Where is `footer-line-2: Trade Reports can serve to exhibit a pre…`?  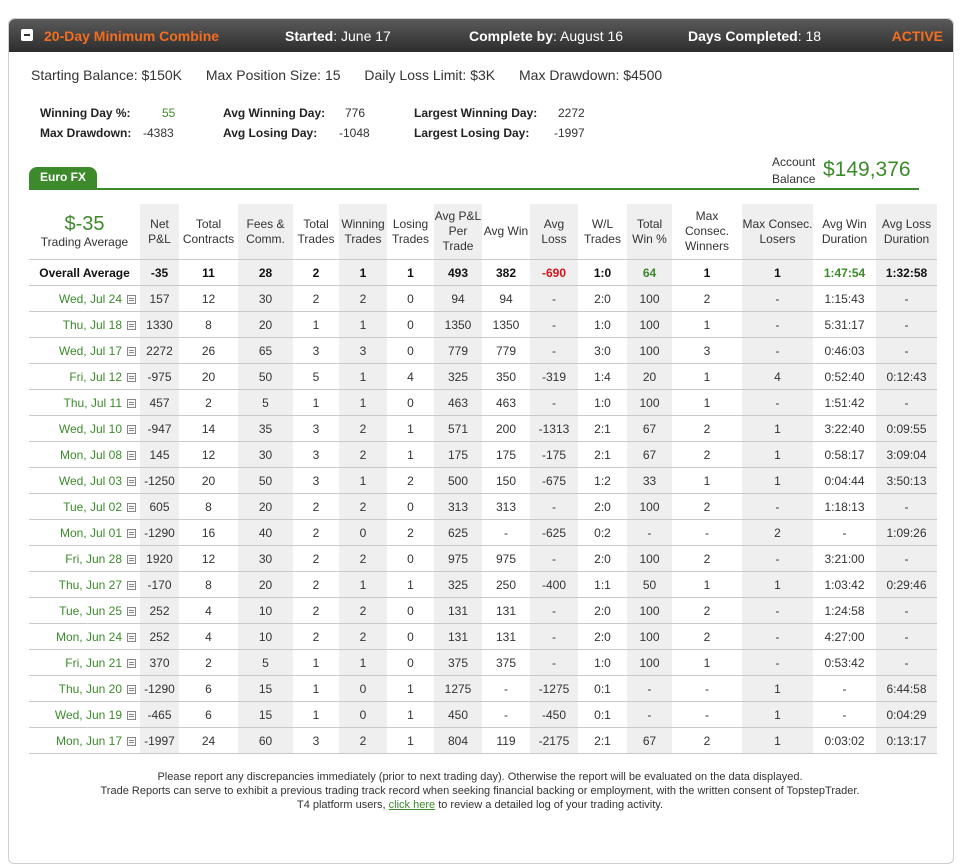
footer-line-2: Trade Reports can serve to exhibit a pre… is located at coordinates (480, 791).